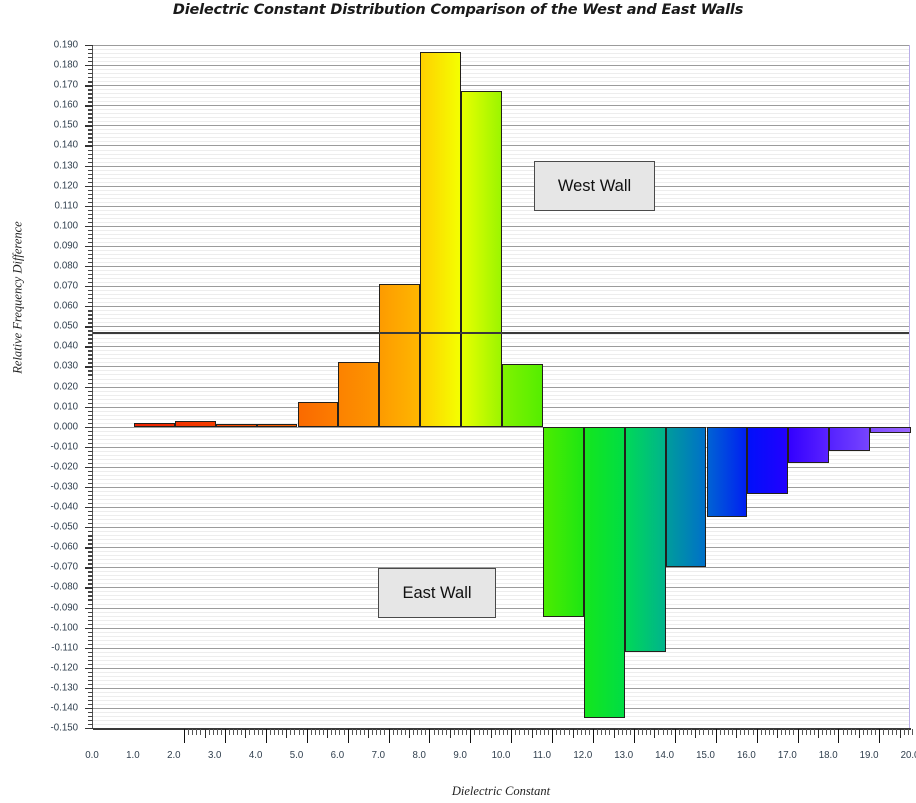  What do you see at coordinates (296, 755) in the screenshot?
I see `x-tick-label: 5.0` at bounding box center [296, 755].